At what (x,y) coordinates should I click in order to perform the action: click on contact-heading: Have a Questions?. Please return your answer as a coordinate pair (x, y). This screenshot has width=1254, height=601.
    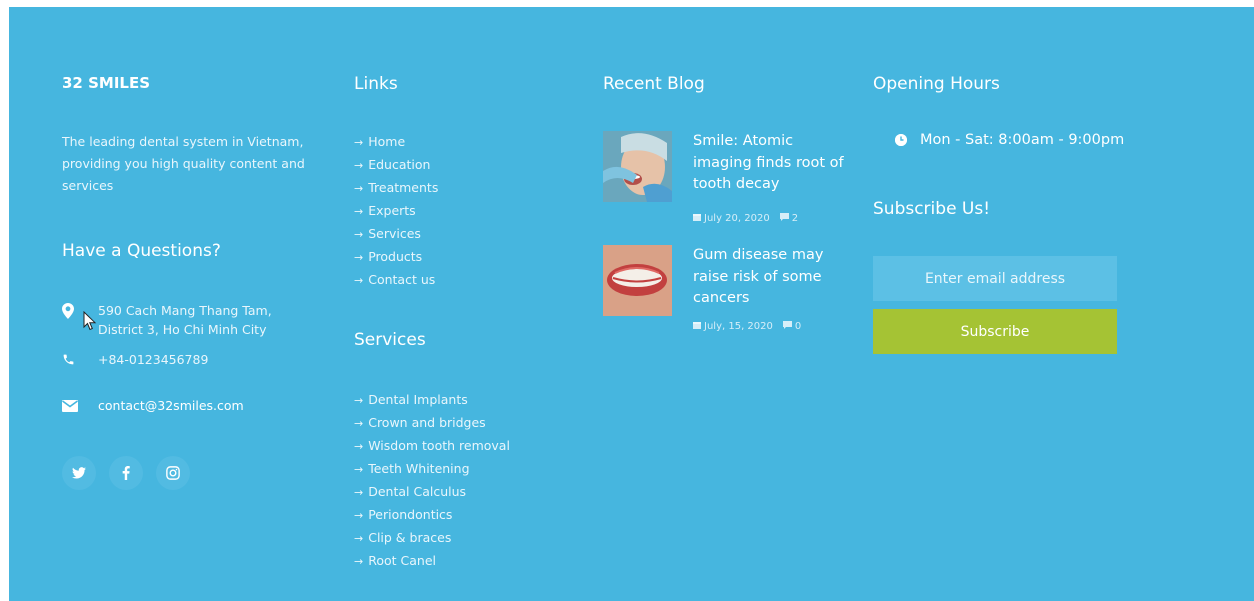
    Looking at the image, I should click on (141, 251).